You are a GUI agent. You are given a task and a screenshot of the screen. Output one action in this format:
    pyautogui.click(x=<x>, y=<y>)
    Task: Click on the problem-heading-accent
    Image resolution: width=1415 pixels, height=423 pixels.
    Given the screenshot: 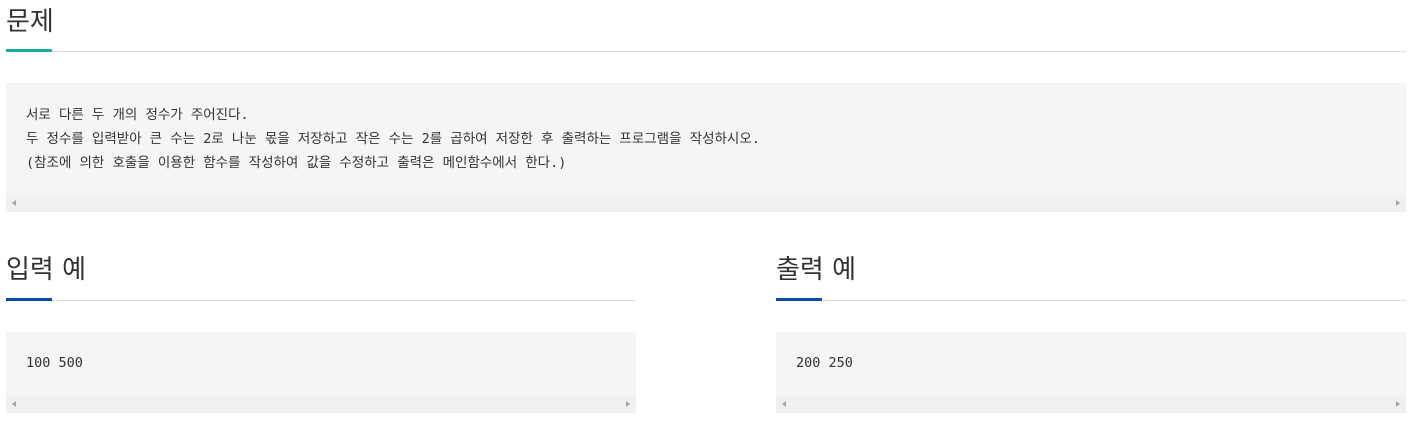 What is the action you would take?
    pyautogui.click(x=29, y=50)
    